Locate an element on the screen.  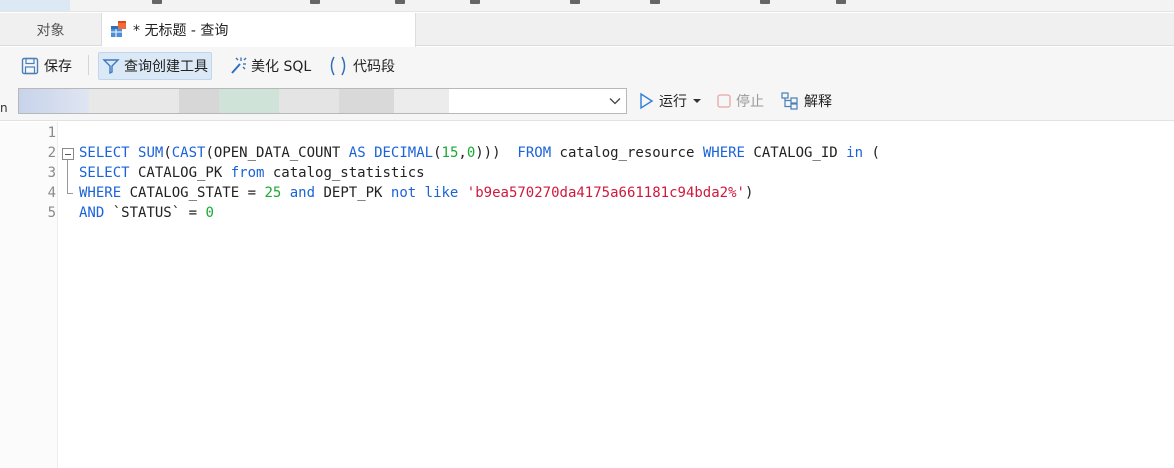
run-toolbar: 运行 停止 解释 is located at coordinates (587, 102).